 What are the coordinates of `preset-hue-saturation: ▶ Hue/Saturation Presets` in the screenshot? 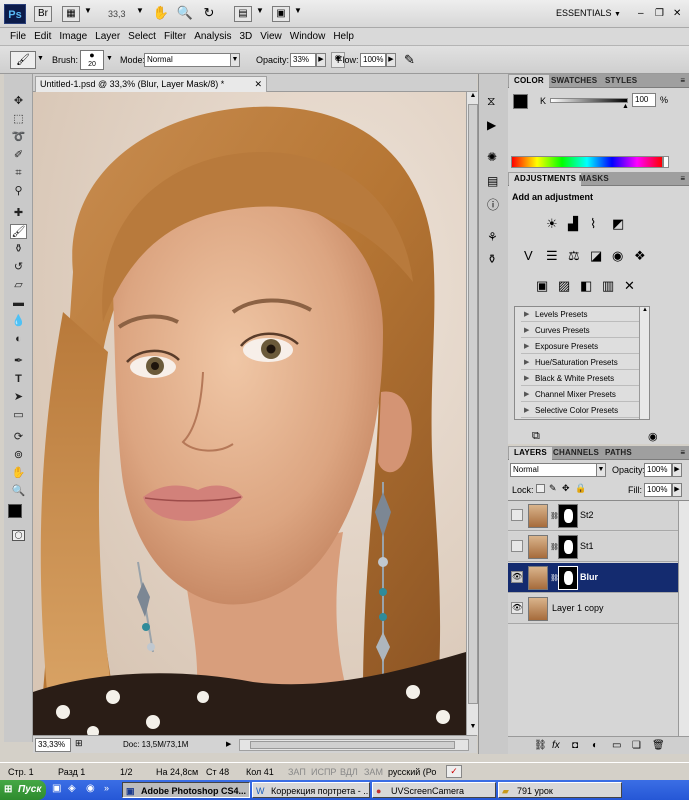 It's located at (583, 362).